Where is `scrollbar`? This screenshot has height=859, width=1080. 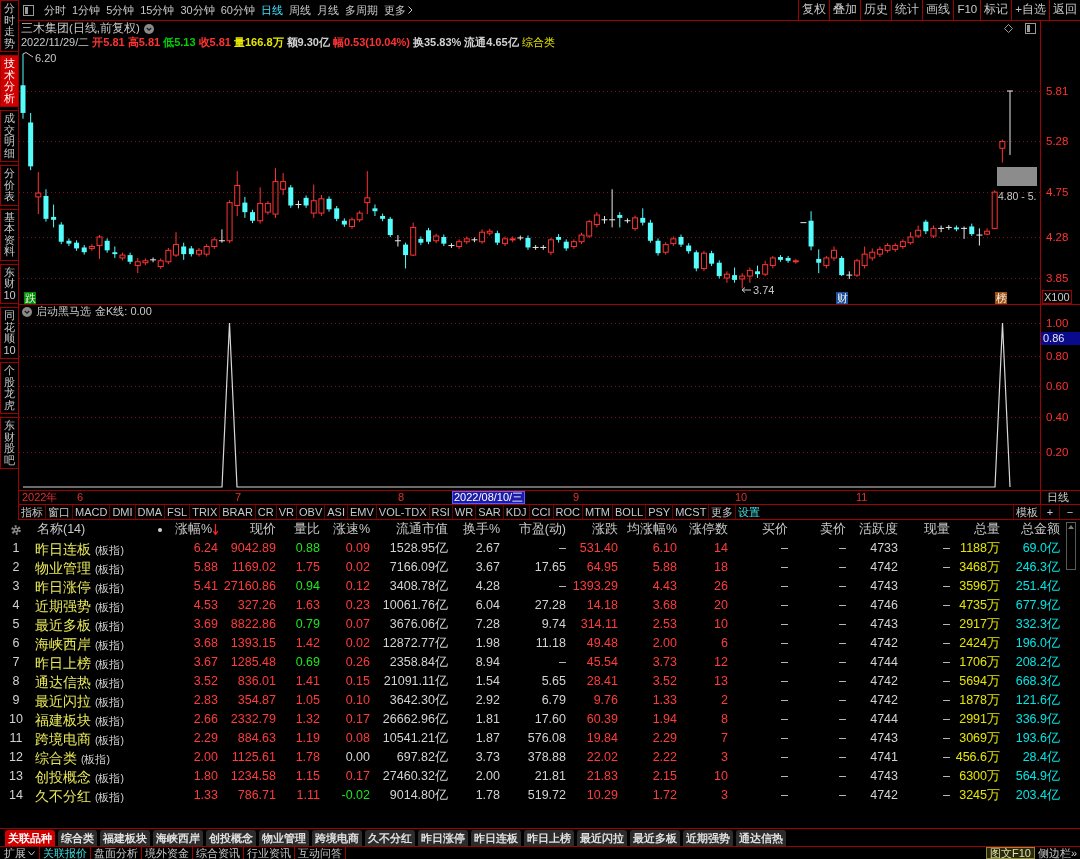
scrollbar is located at coordinates (1071, 546).